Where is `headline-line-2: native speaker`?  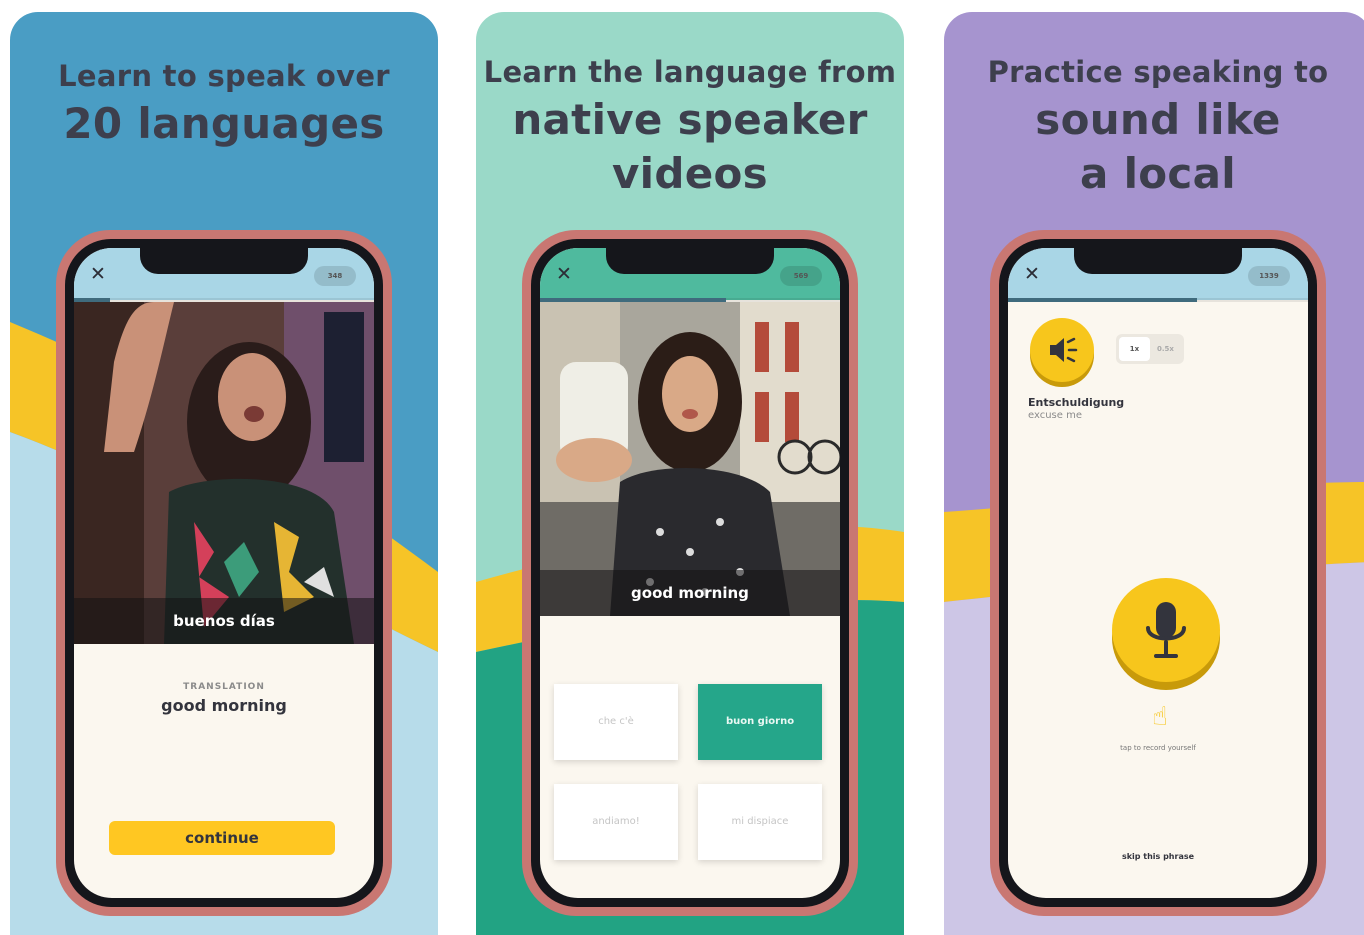
headline-line-2: native speaker is located at coordinates (690, 119).